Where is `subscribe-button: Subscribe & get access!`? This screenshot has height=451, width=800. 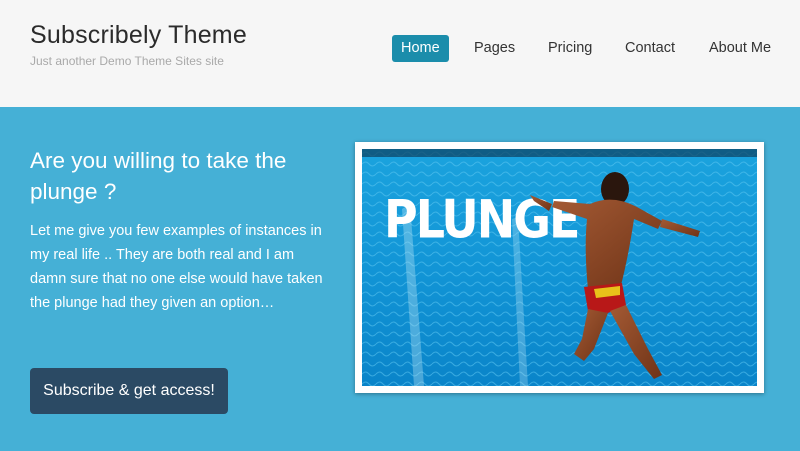 subscribe-button: Subscribe & get access! is located at coordinates (129, 391).